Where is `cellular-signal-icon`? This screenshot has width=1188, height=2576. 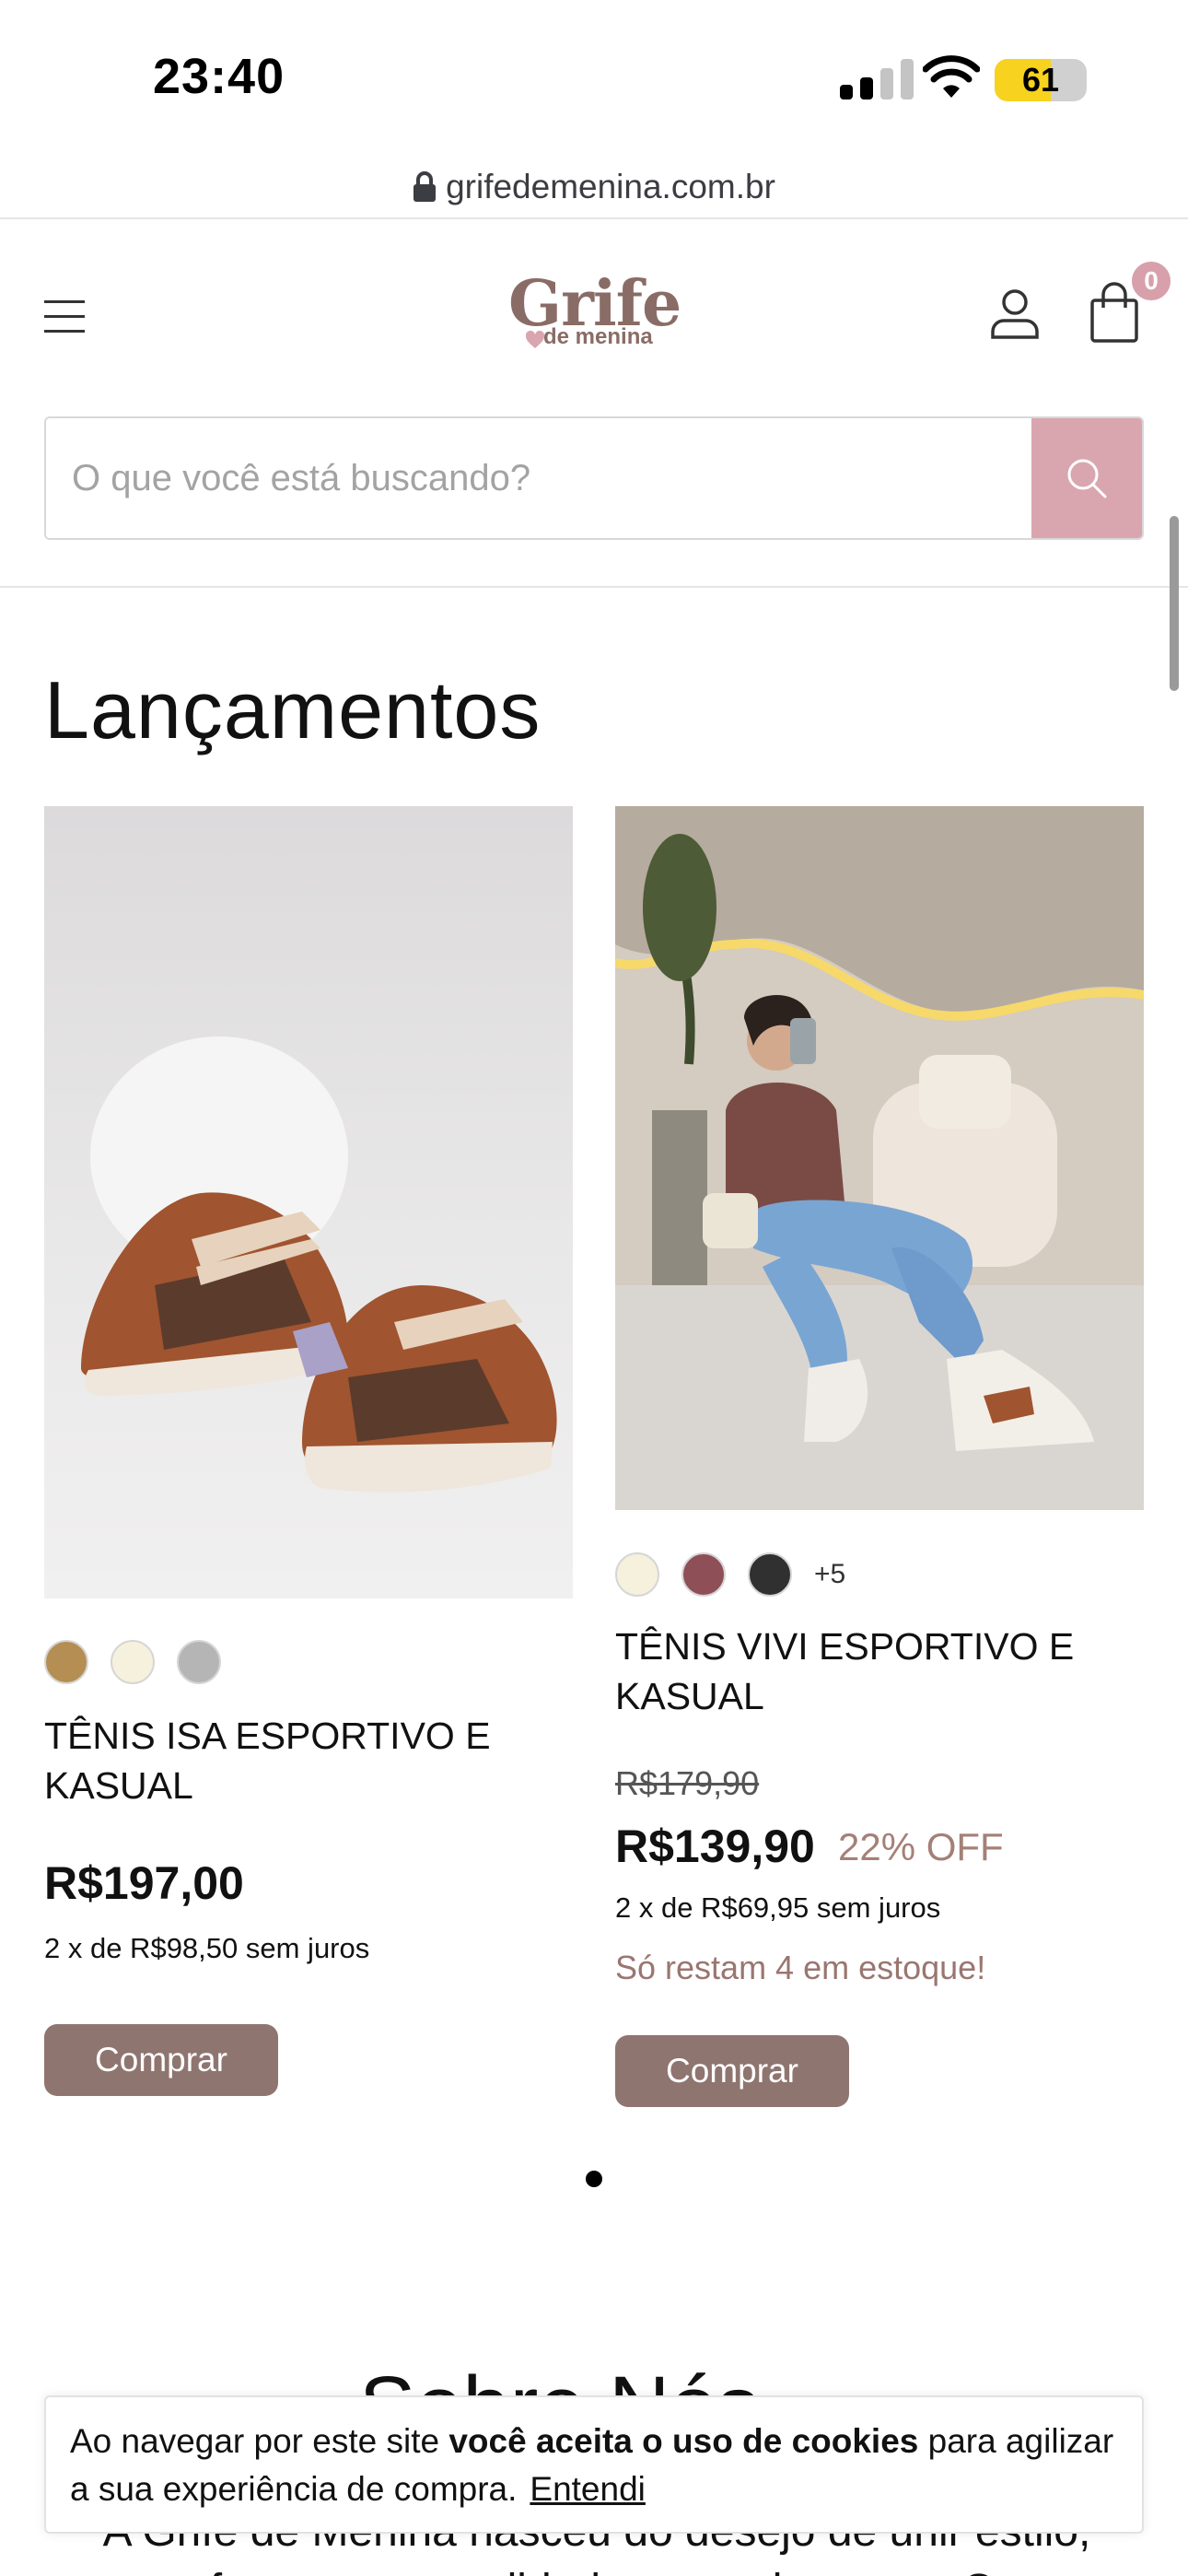
cellular-signal-icon is located at coordinates (877, 79).